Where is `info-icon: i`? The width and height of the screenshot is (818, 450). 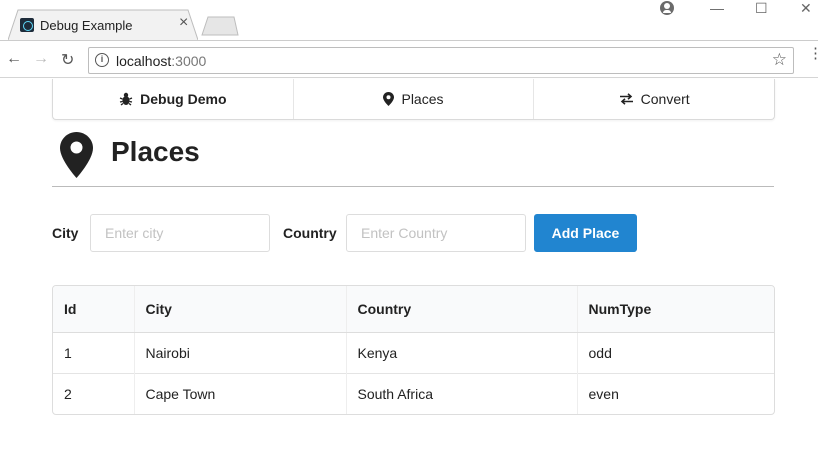
info-icon: i is located at coordinates (102, 60).